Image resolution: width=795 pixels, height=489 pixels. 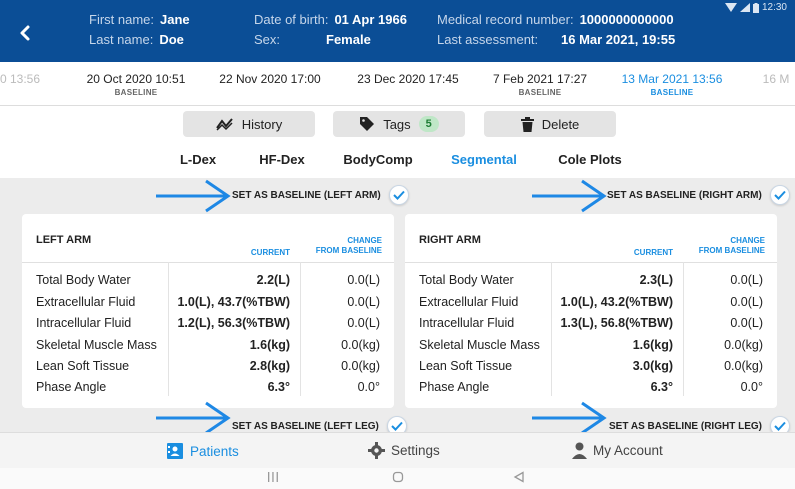 I want to click on first-name-value: Jane, so click(x=175, y=19).